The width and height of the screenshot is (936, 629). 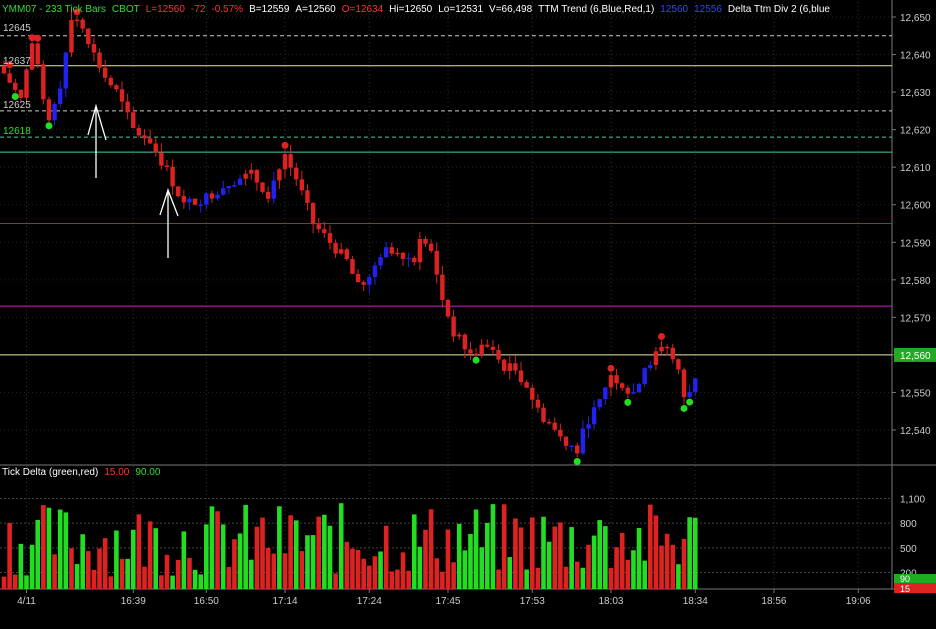 I want to click on delta-current-green: 90, so click(x=905, y=579).